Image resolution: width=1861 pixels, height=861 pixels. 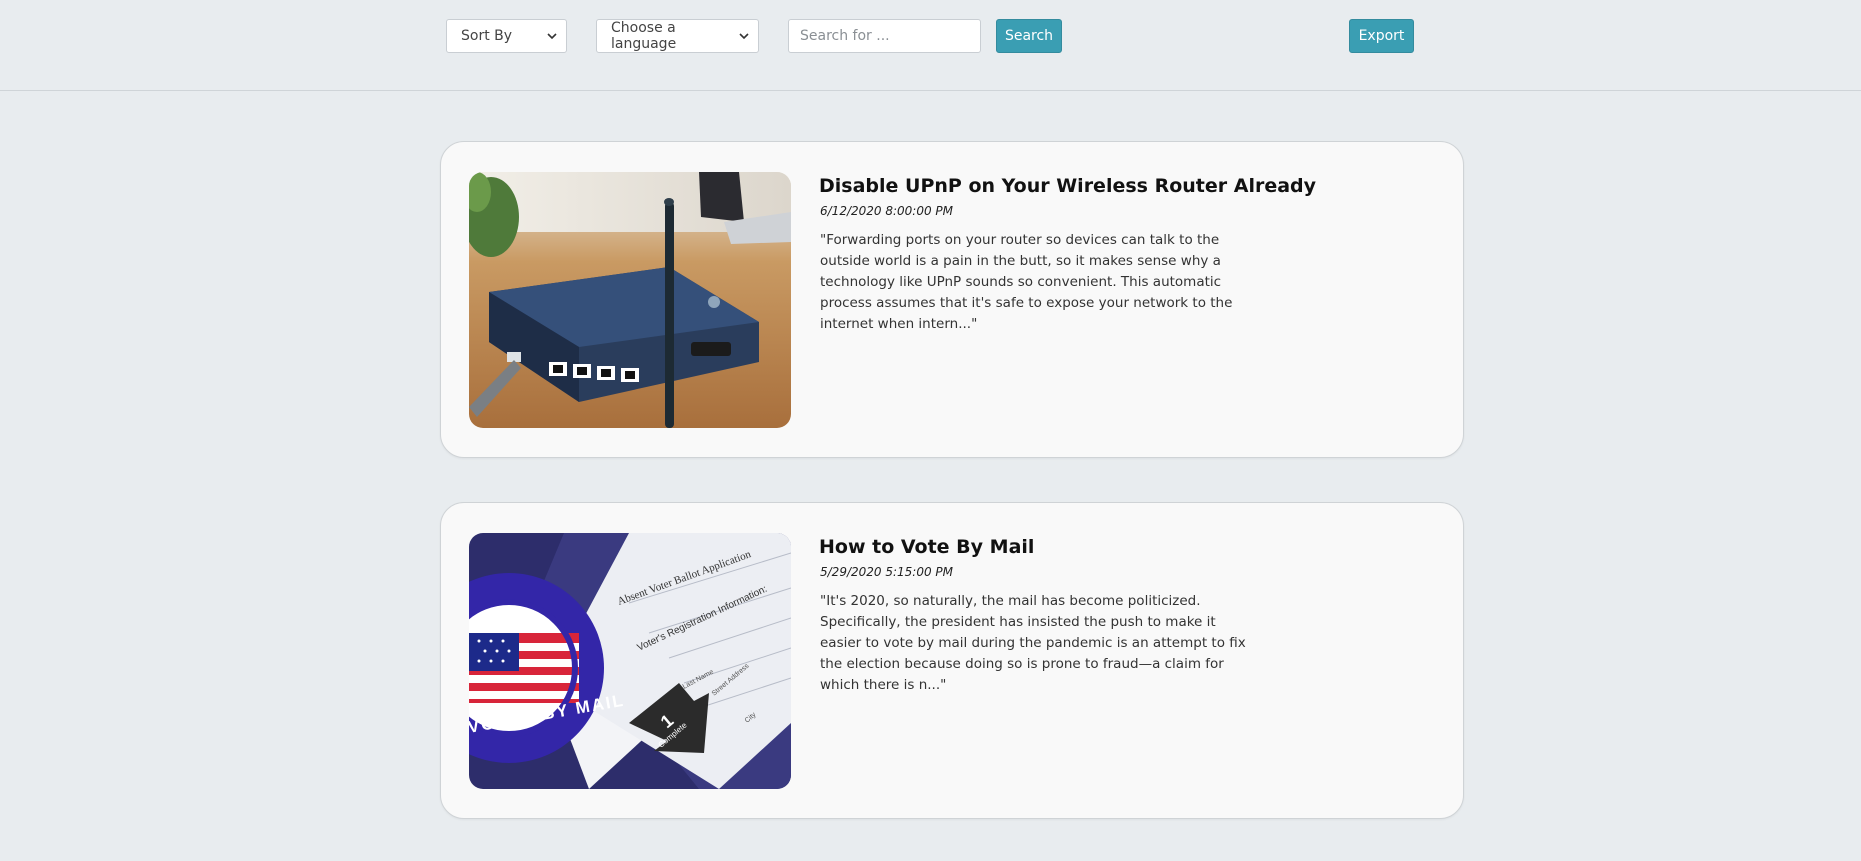 I want to click on language-select: Choose a language, so click(x=677, y=36).